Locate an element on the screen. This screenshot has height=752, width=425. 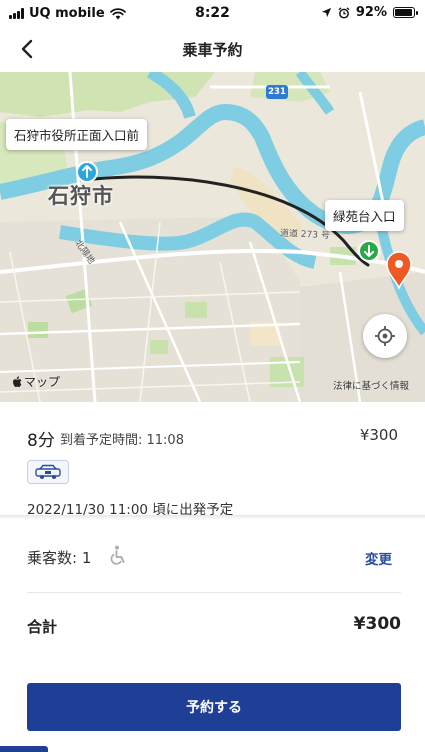
home-indicator is located at coordinates (24, 749).